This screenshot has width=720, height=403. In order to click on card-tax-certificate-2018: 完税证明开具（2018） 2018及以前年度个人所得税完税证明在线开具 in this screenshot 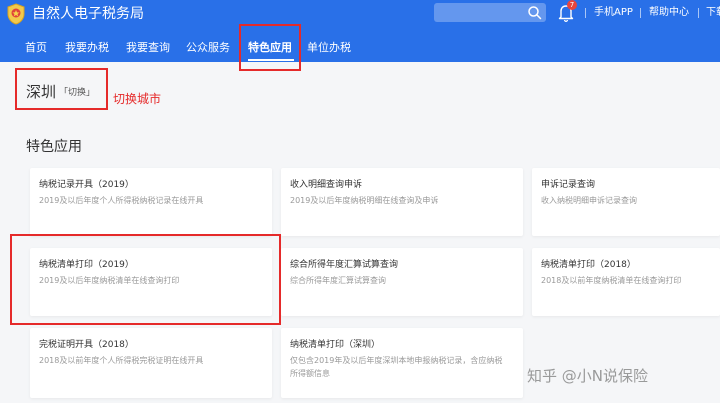, I will do `click(151, 363)`.